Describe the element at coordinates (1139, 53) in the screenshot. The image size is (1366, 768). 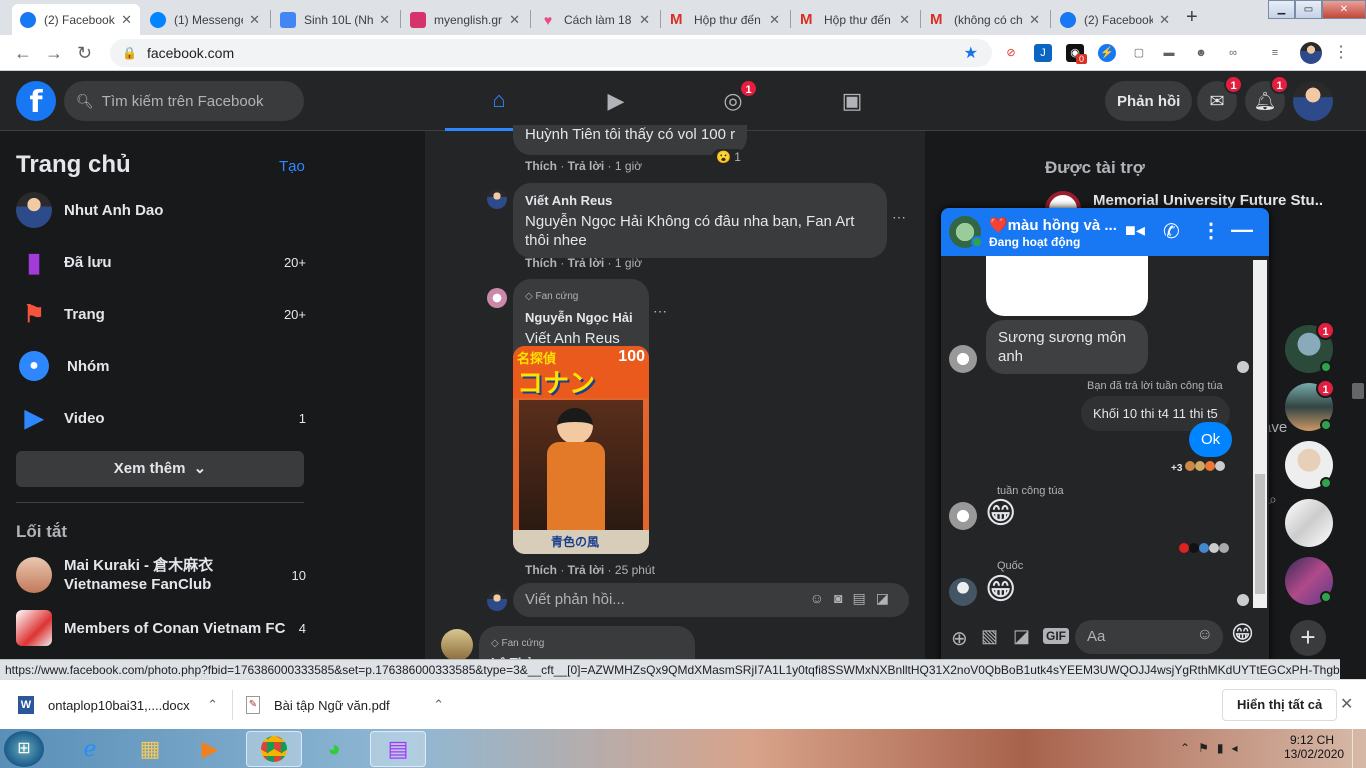
I see `extension-icon: ▢` at that location.